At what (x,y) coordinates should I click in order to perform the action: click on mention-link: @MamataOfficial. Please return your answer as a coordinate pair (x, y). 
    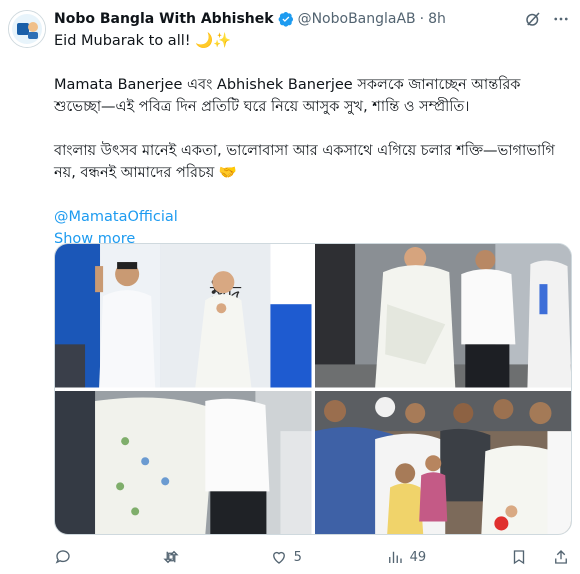
    Looking at the image, I should click on (309, 217).